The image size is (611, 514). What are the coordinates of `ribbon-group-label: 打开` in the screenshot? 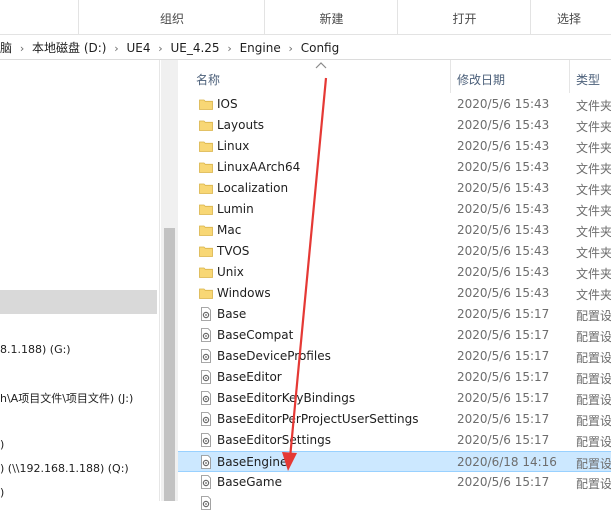 It's located at (464, 19).